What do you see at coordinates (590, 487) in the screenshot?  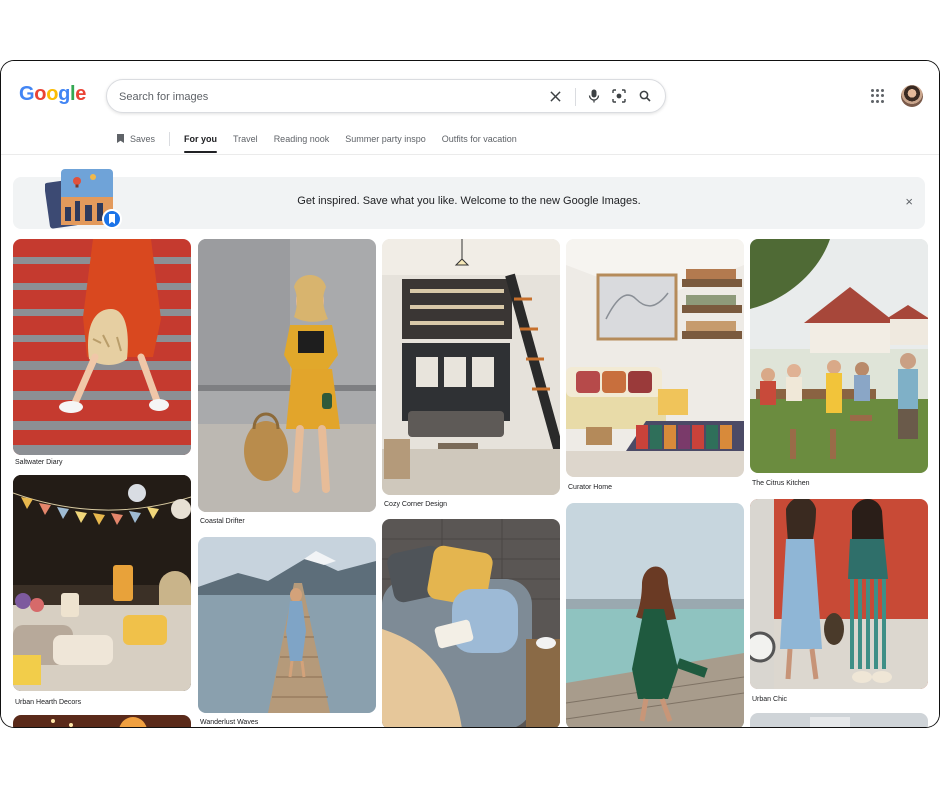 I see `tile-caption: Curator Home` at bounding box center [590, 487].